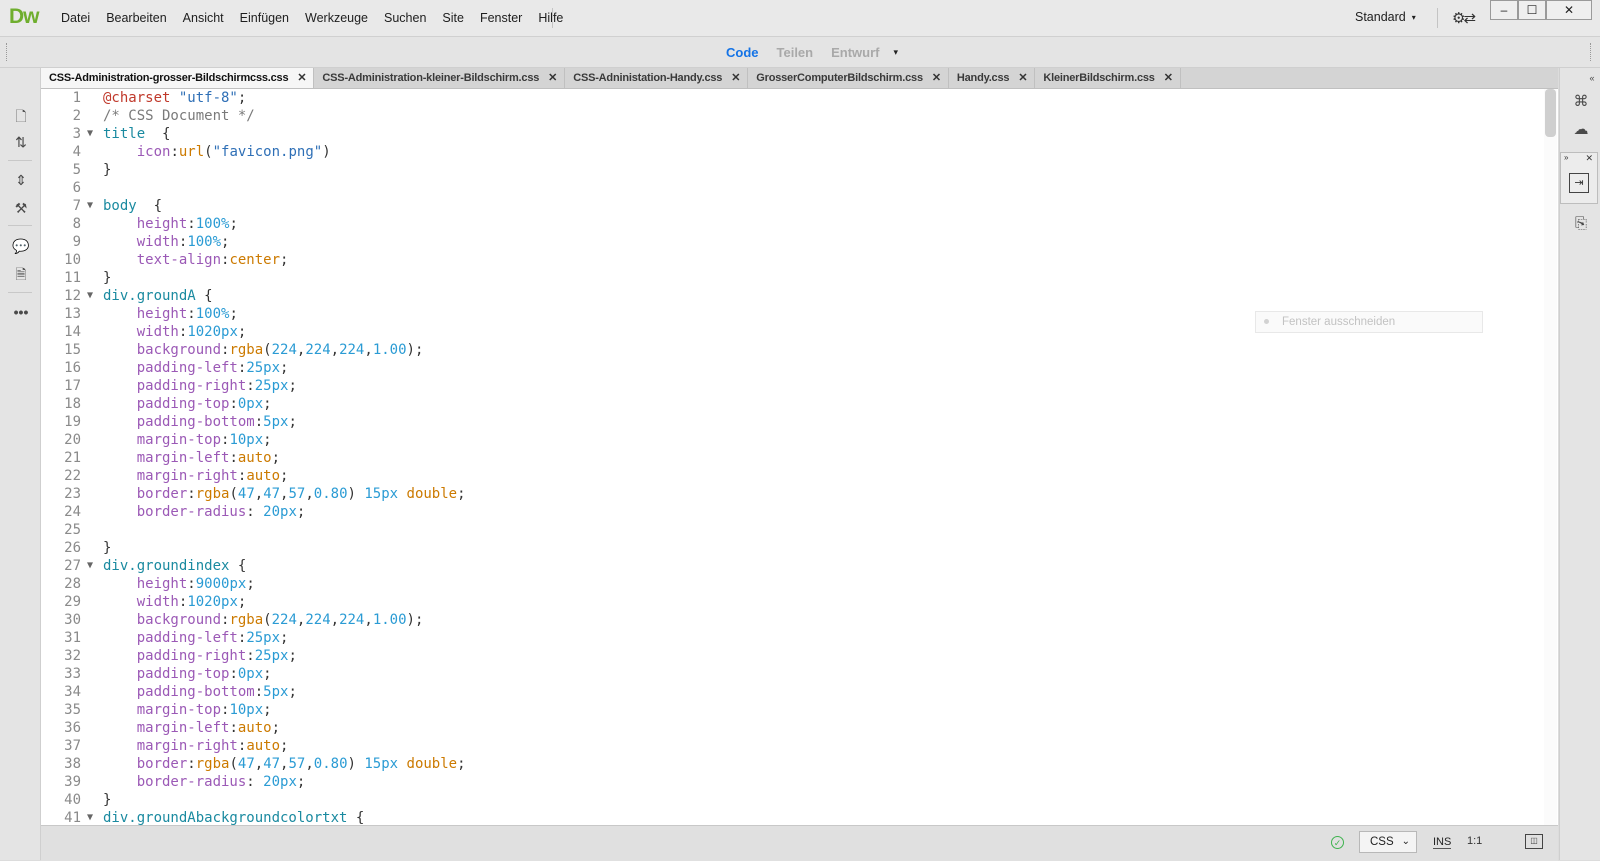 The image size is (1600, 861). What do you see at coordinates (791, 530) in the screenshot?
I see `code-line: 25` at bounding box center [791, 530].